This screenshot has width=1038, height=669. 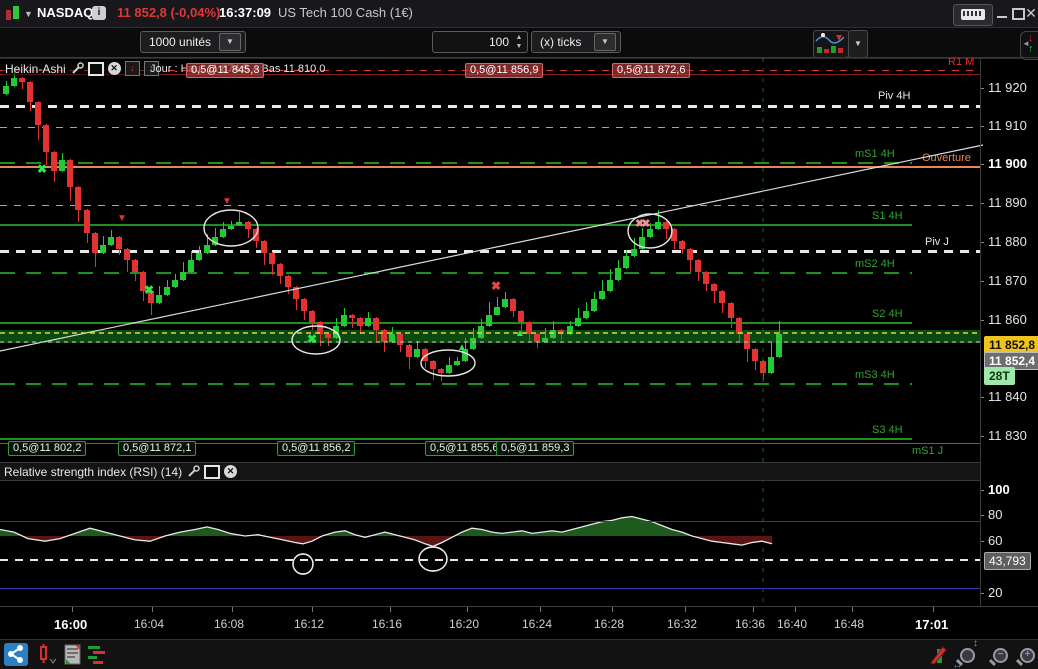 What do you see at coordinates (1031, 13) in the screenshot?
I see `close-button: ✕` at bounding box center [1031, 13].